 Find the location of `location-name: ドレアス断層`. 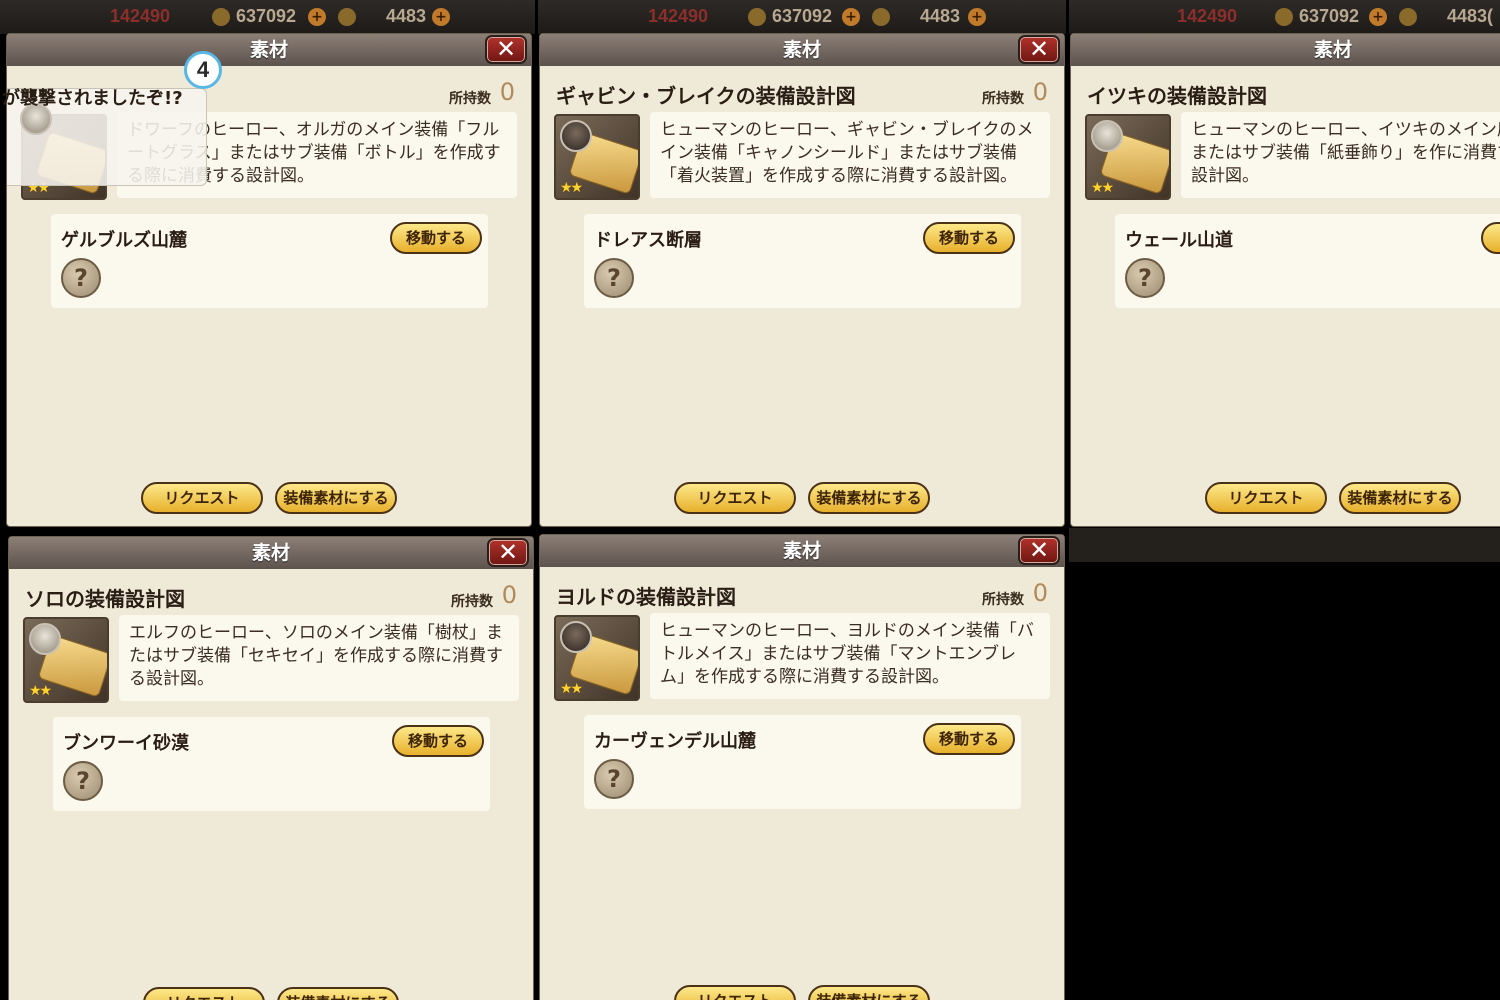

location-name: ドレアス断層 is located at coordinates (648, 240).